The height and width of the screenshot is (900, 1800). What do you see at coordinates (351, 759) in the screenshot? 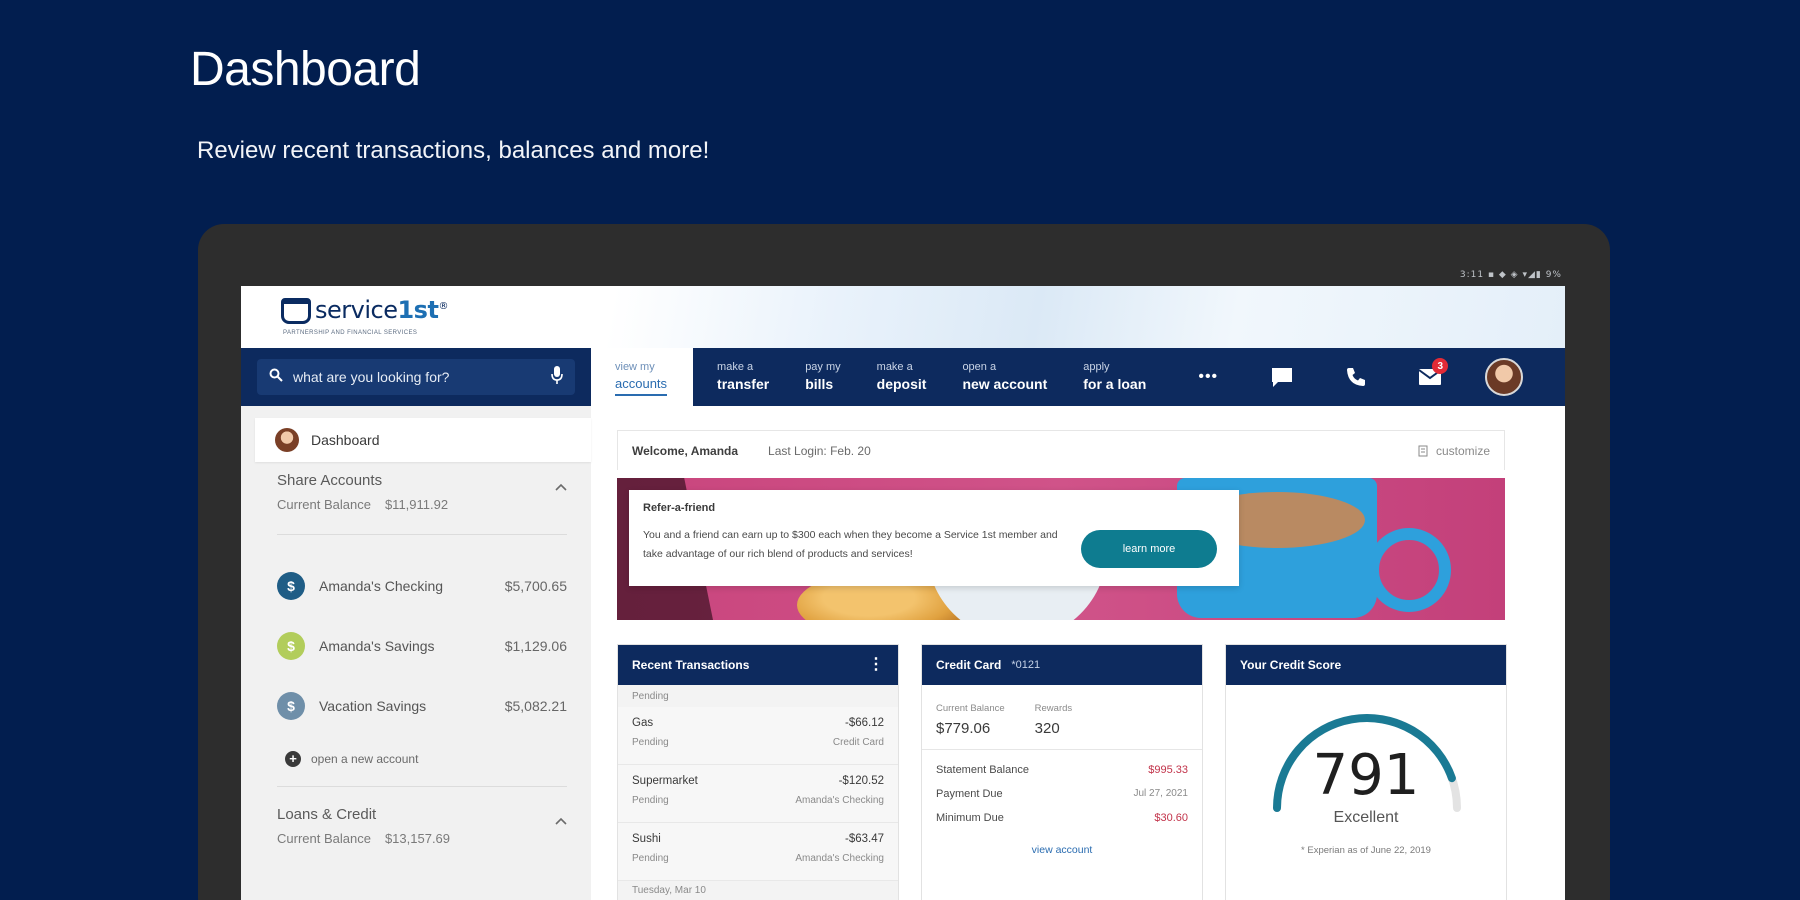
I see `open-account-link: + open a new account` at bounding box center [351, 759].